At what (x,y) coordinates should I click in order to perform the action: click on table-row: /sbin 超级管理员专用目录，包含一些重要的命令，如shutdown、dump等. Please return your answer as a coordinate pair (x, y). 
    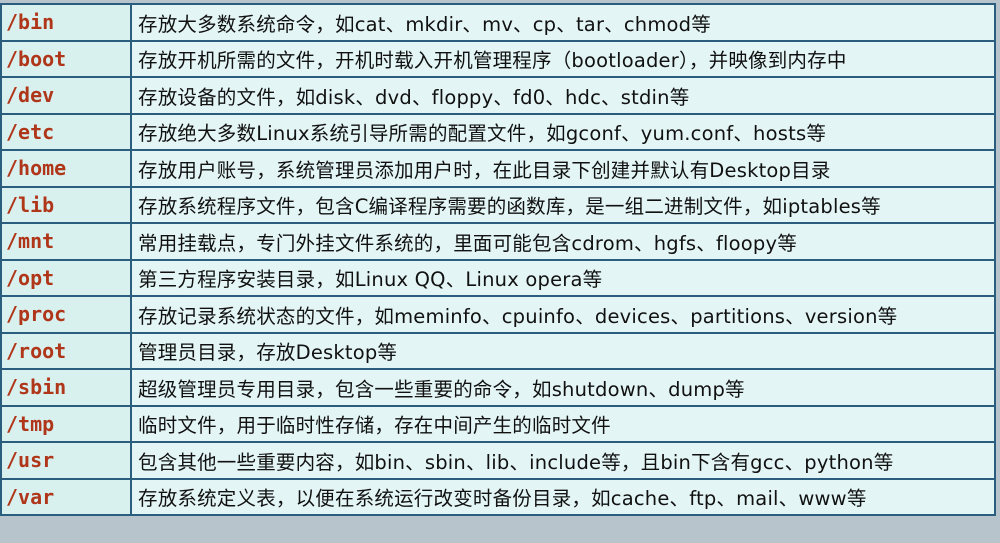
    Looking at the image, I should click on (498, 387).